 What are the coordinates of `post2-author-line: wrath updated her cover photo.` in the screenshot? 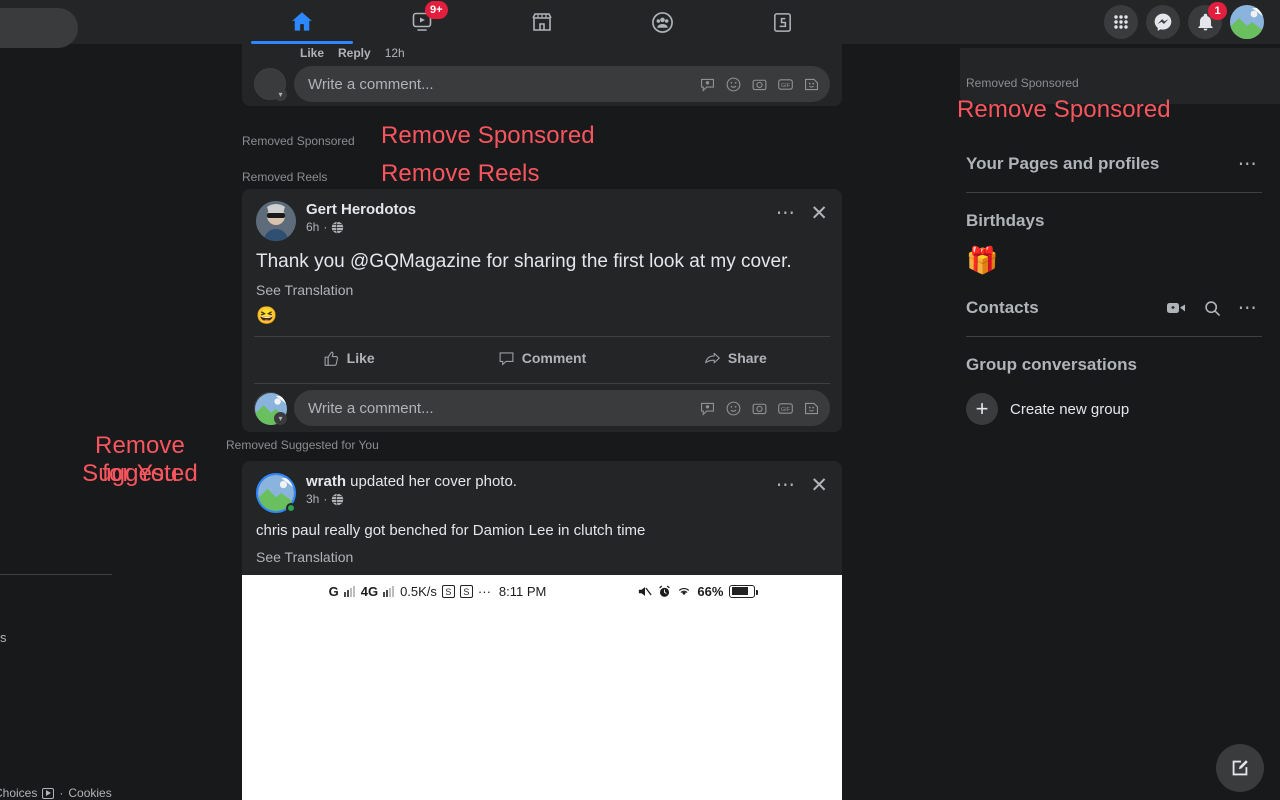 It's located at (411, 481).